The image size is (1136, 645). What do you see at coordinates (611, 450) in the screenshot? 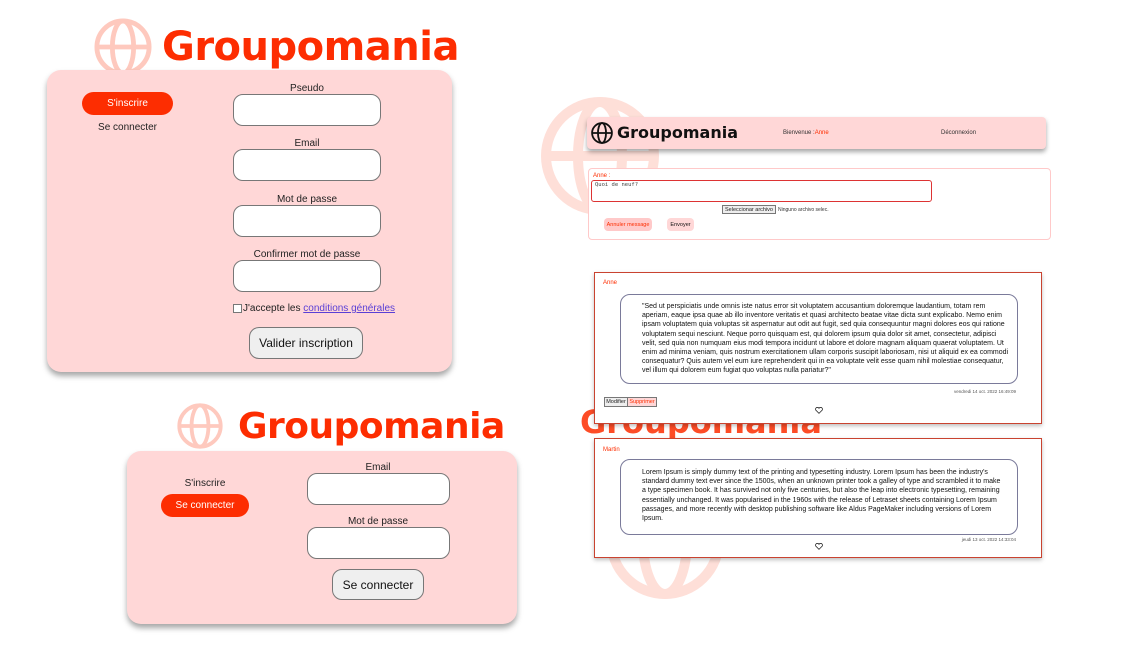
I see `post-author: Martin` at bounding box center [611, 450].